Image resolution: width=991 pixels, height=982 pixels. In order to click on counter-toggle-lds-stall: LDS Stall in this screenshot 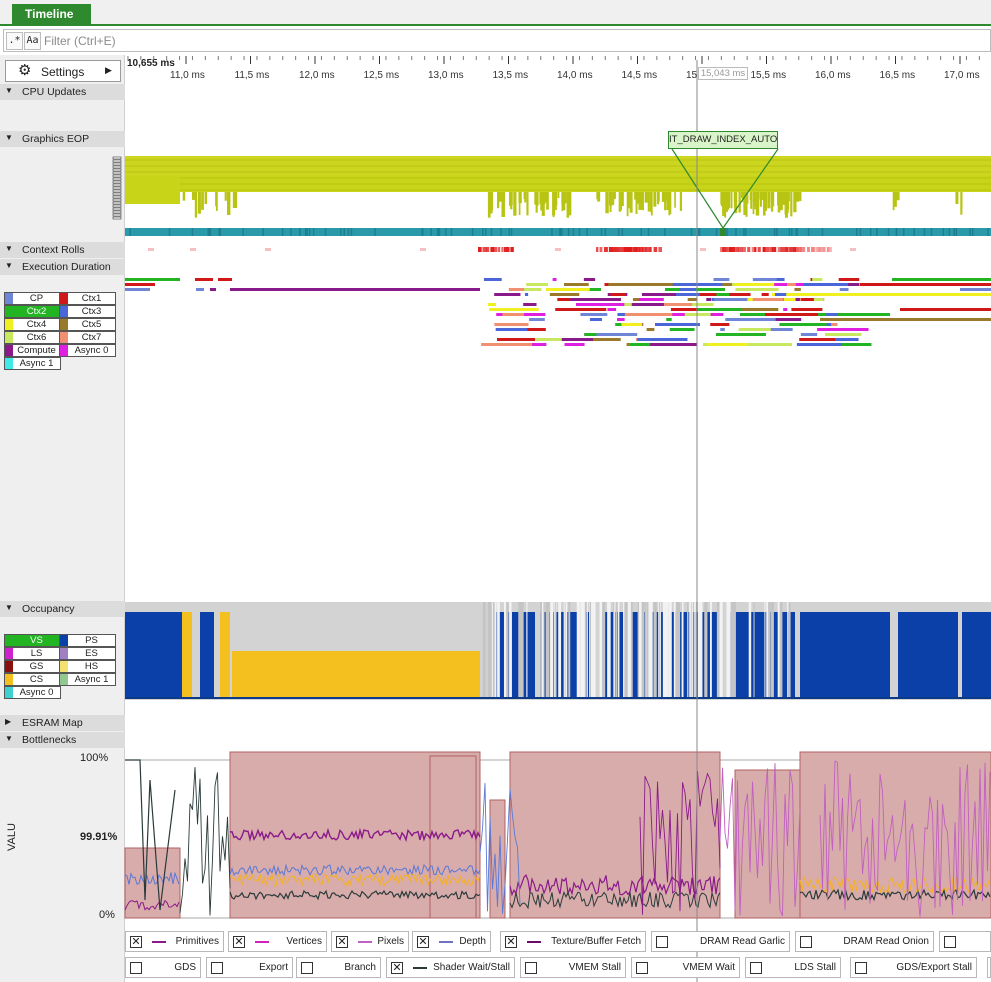, I will do `click(793, 967)`.